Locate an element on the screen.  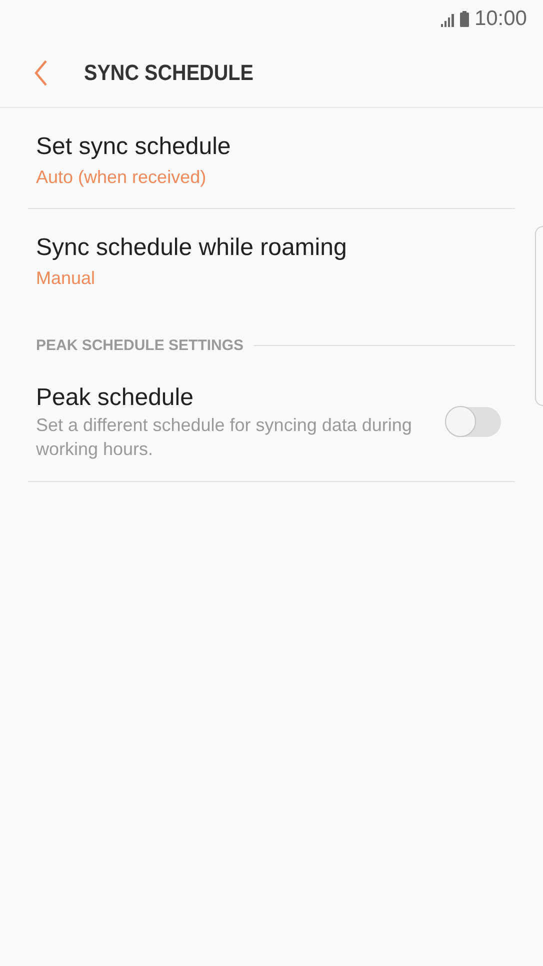
setting-item: Sync schedule while roaming Manual is located at coordinates (271, 259).